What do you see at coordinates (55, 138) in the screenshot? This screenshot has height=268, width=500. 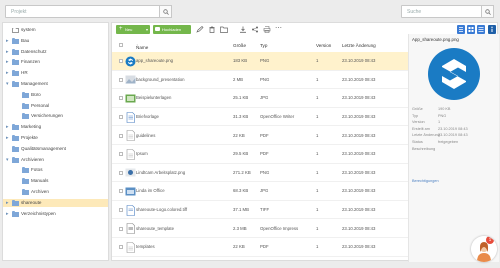 I see `tree-item: ▸ Projekte` at bounding box center [55, 138].